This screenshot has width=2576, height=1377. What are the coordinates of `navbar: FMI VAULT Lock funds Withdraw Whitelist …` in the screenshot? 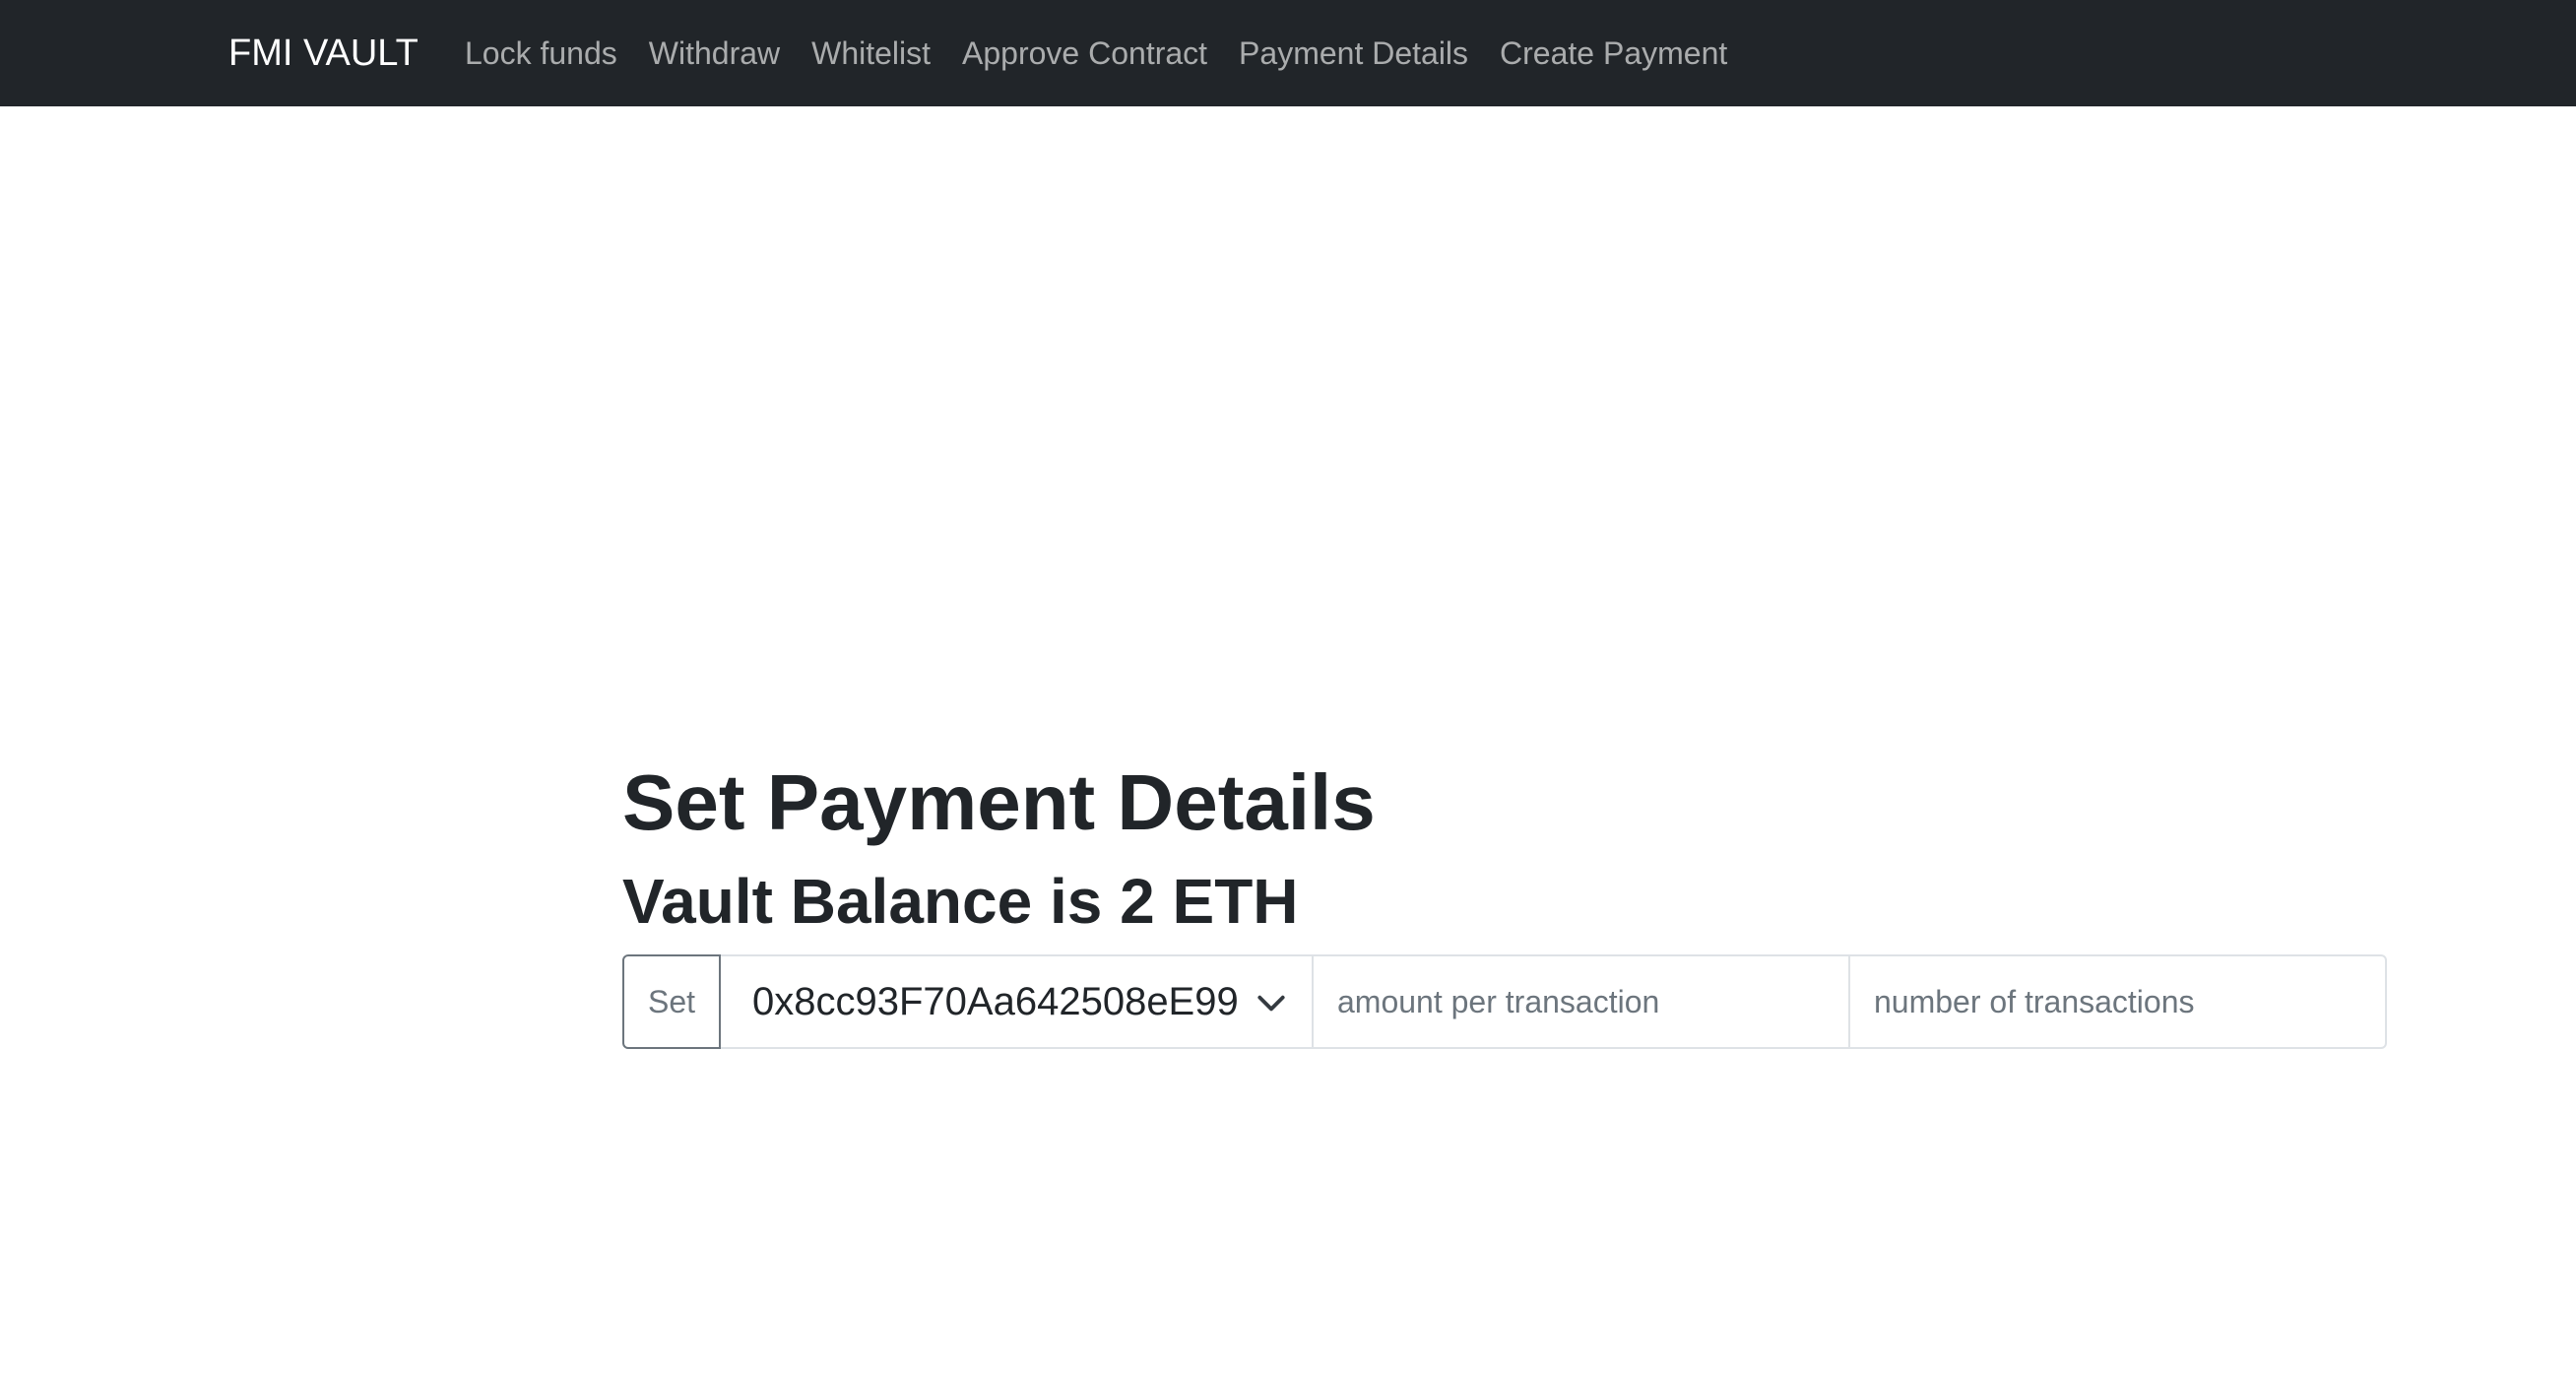 It's located at (1288, 53).